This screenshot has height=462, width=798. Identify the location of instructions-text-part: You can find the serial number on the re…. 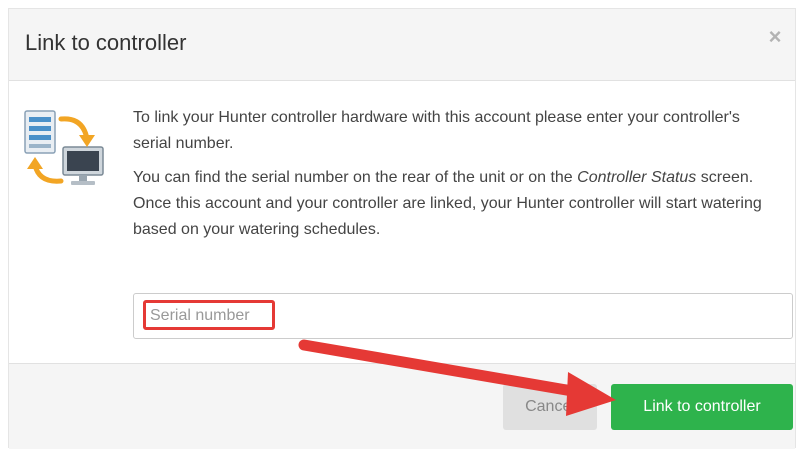
(355, 177).